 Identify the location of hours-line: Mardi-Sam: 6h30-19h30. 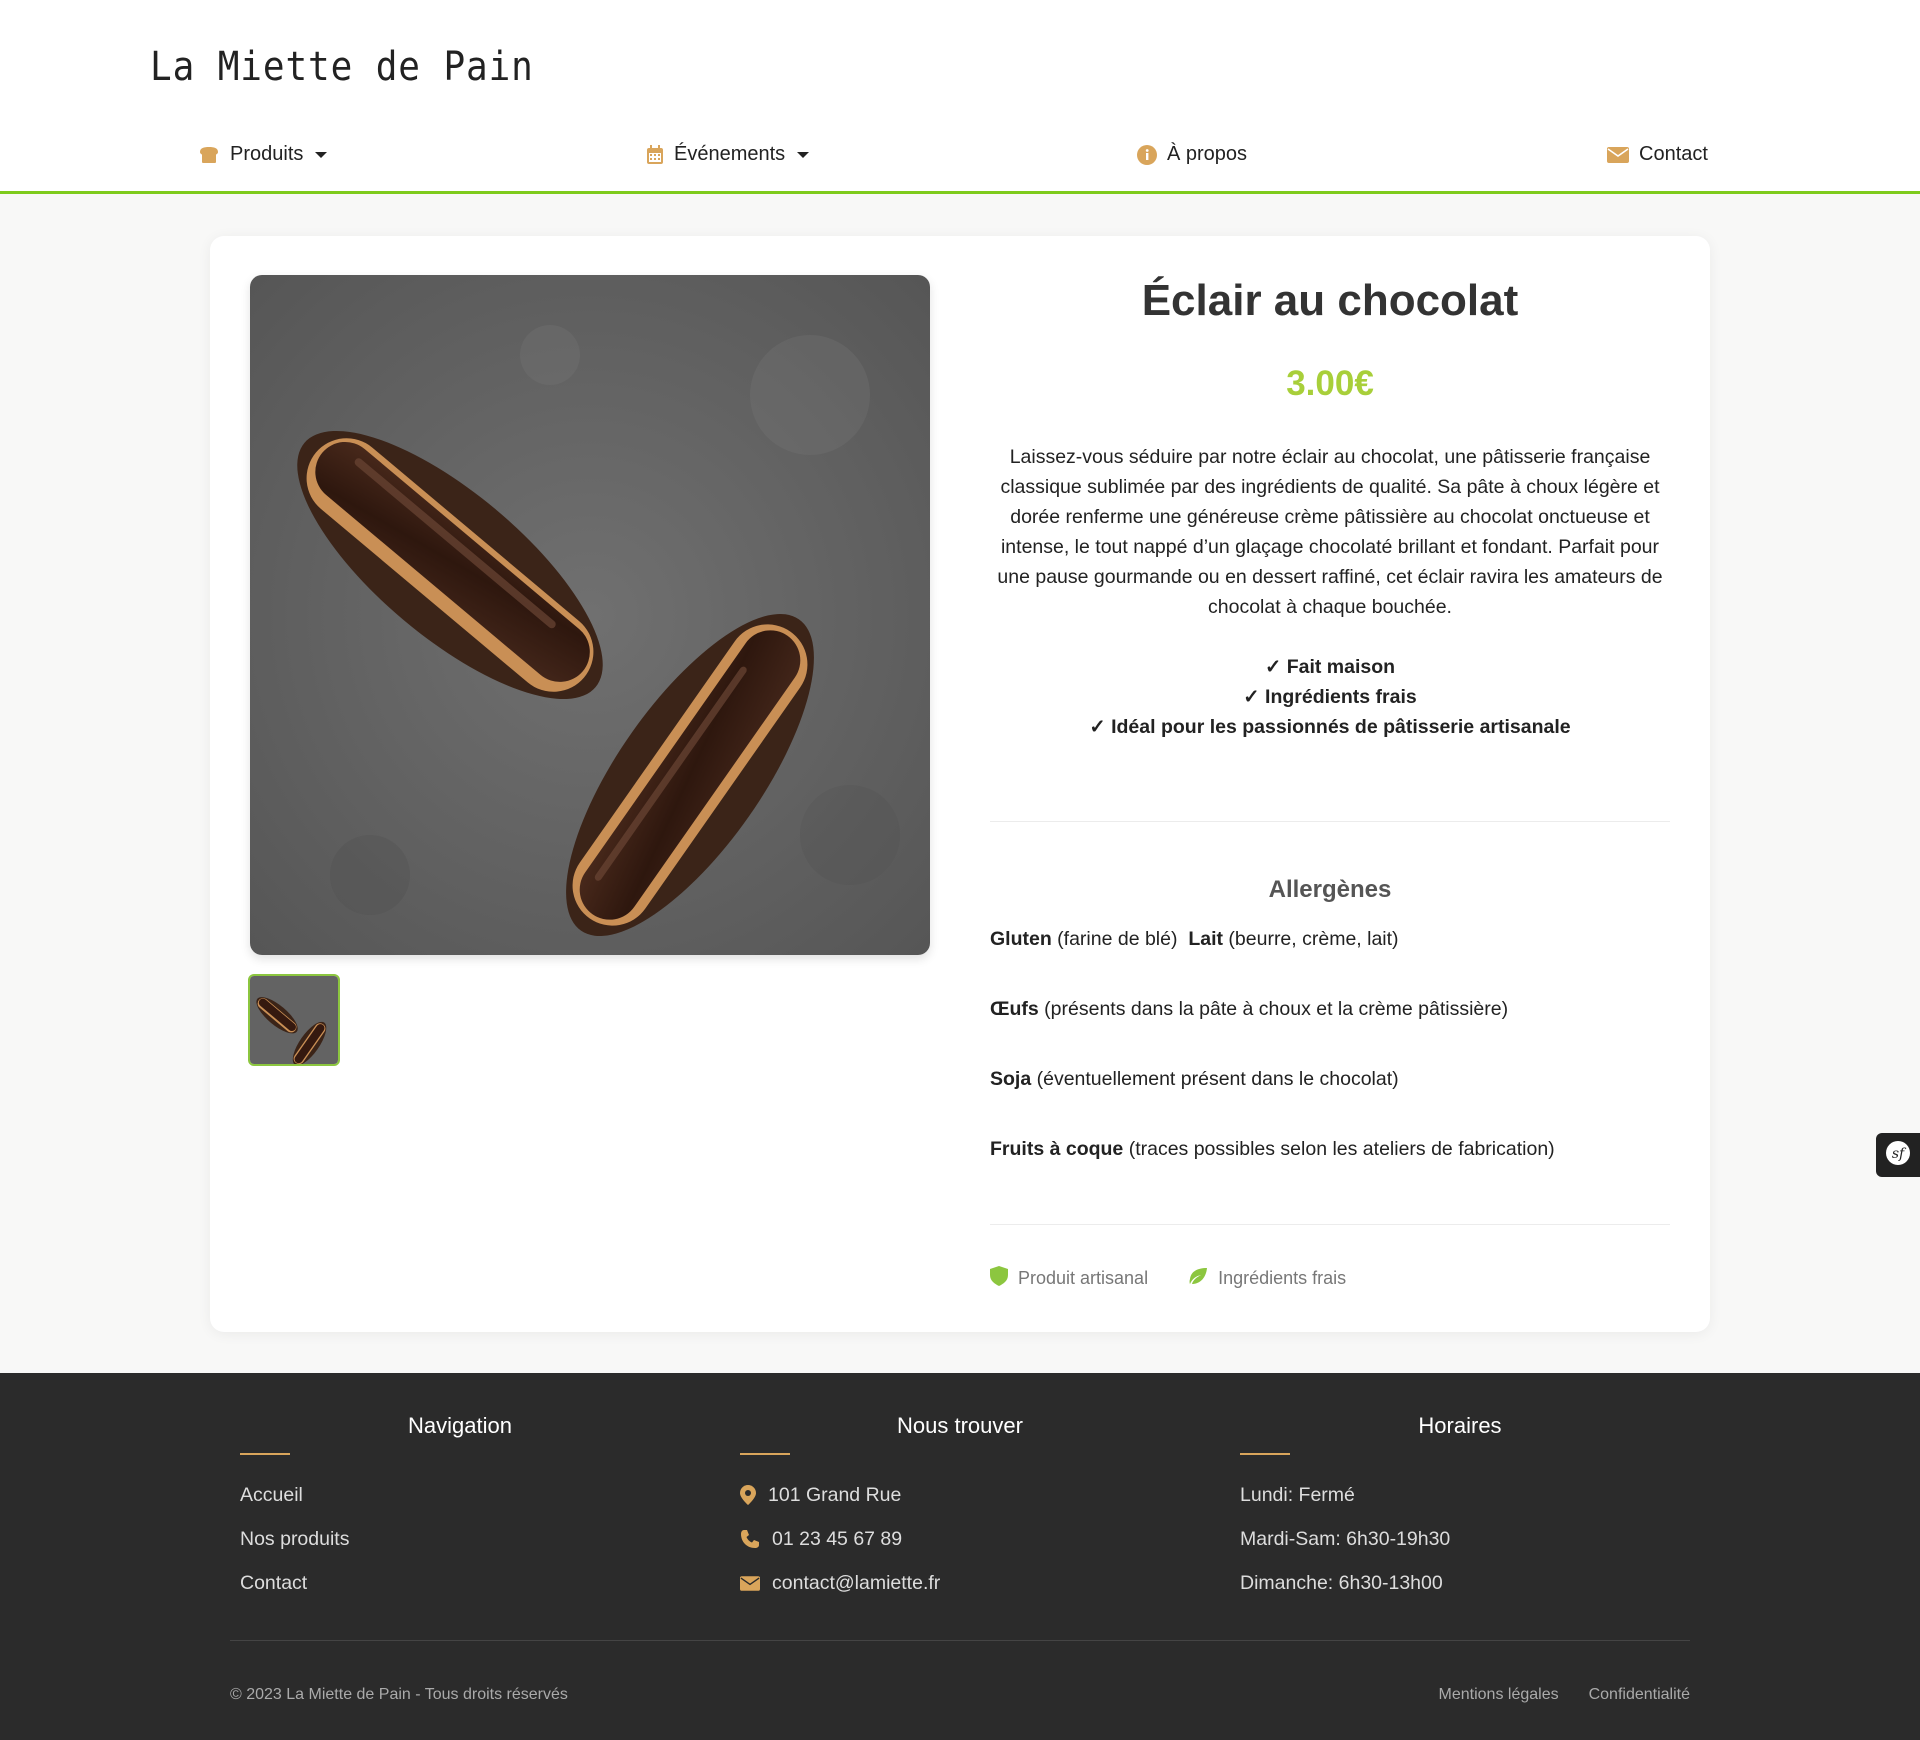
(1345, 1538).